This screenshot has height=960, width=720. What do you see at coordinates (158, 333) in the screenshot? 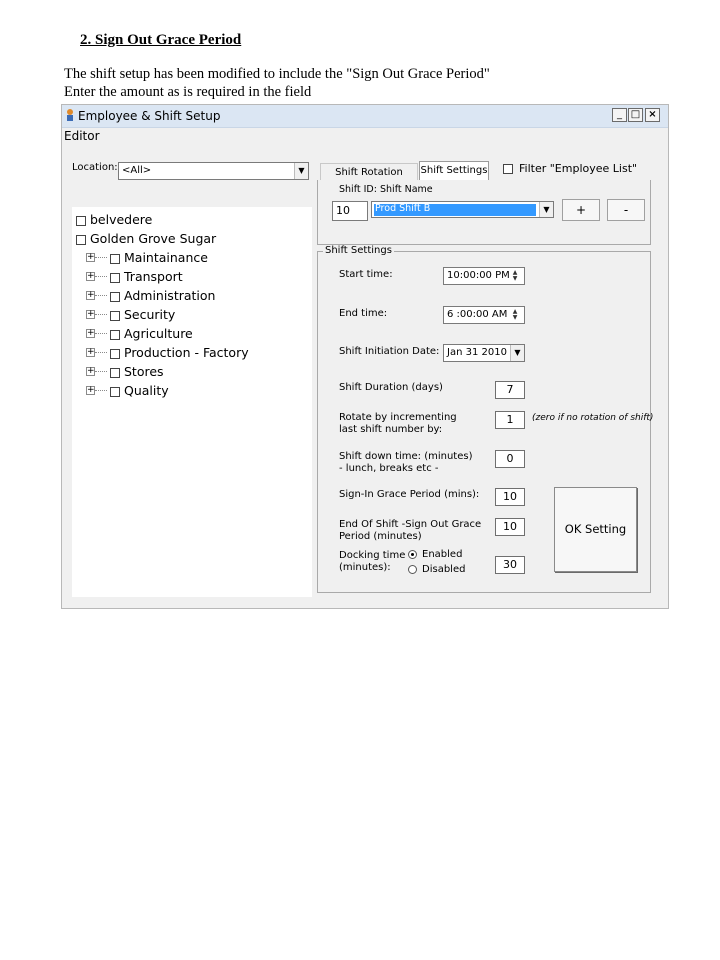
I see `tree-node-label: Agriculture` at bounding box center [158, 333].